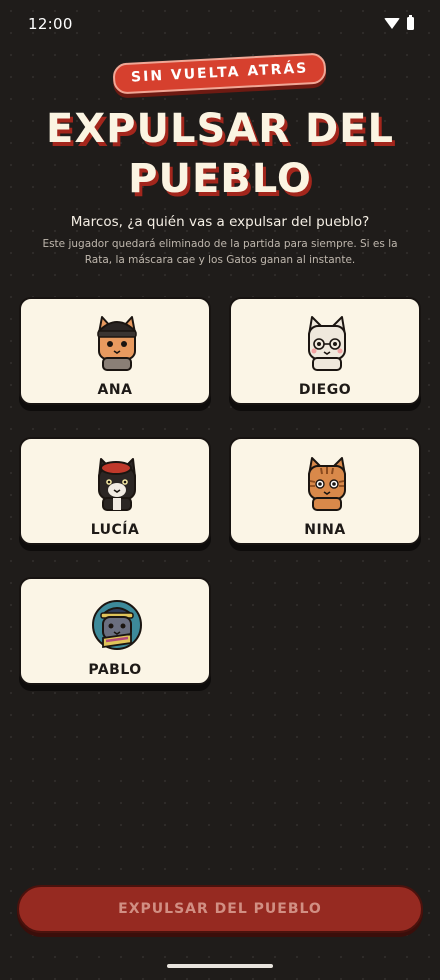 The height and width of the screenshot is (980, 440). I want to click on player-card-nina: NINA, so click(325, 491).